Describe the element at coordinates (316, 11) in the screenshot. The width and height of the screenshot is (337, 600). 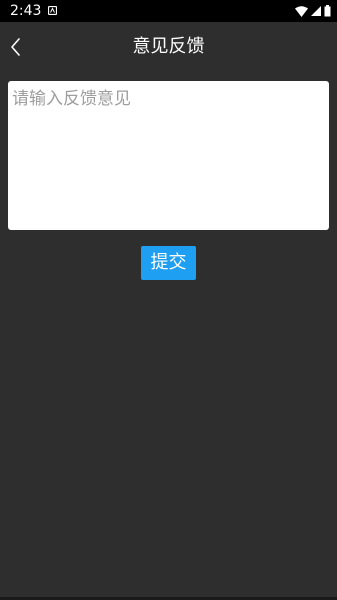
I see `cell-signal-icon` at that location.